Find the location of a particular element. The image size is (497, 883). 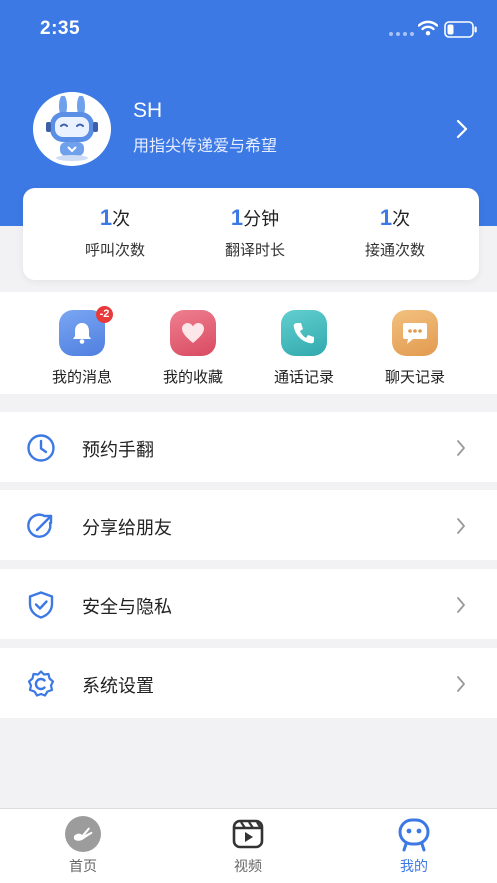

stat-unit: 分钟 is located at coordinates (261, 219).